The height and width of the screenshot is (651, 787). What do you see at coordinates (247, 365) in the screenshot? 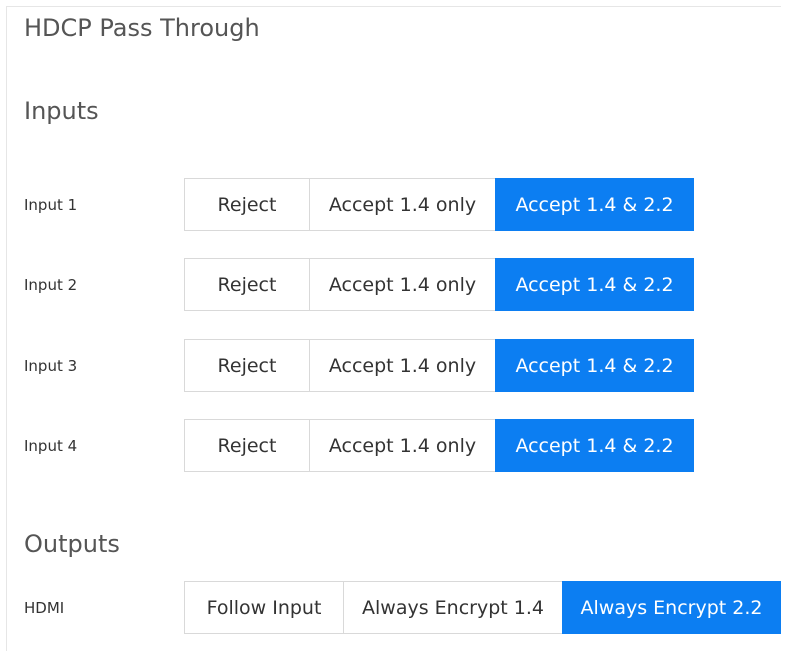
I see `input-3-reject-option: Reject` at bounding box center [247, 365].